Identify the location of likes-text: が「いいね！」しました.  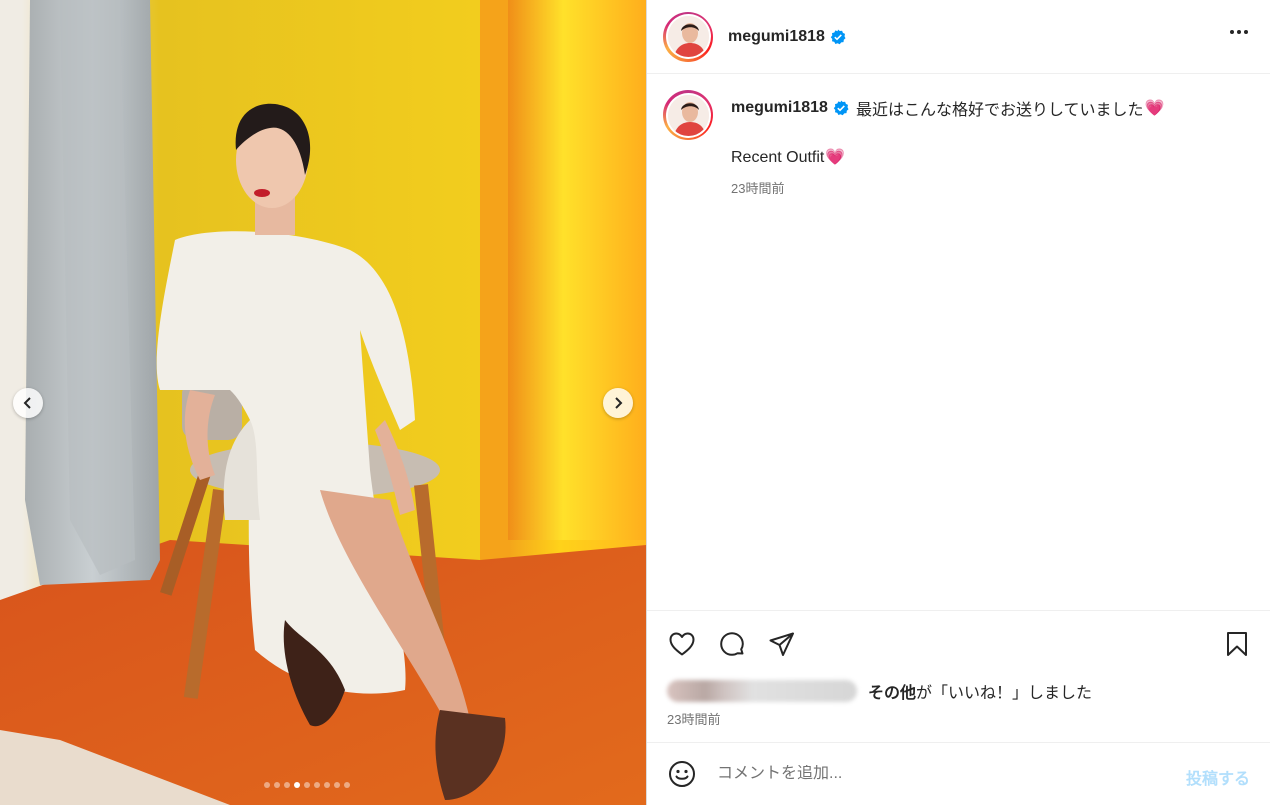
(1004, 693).